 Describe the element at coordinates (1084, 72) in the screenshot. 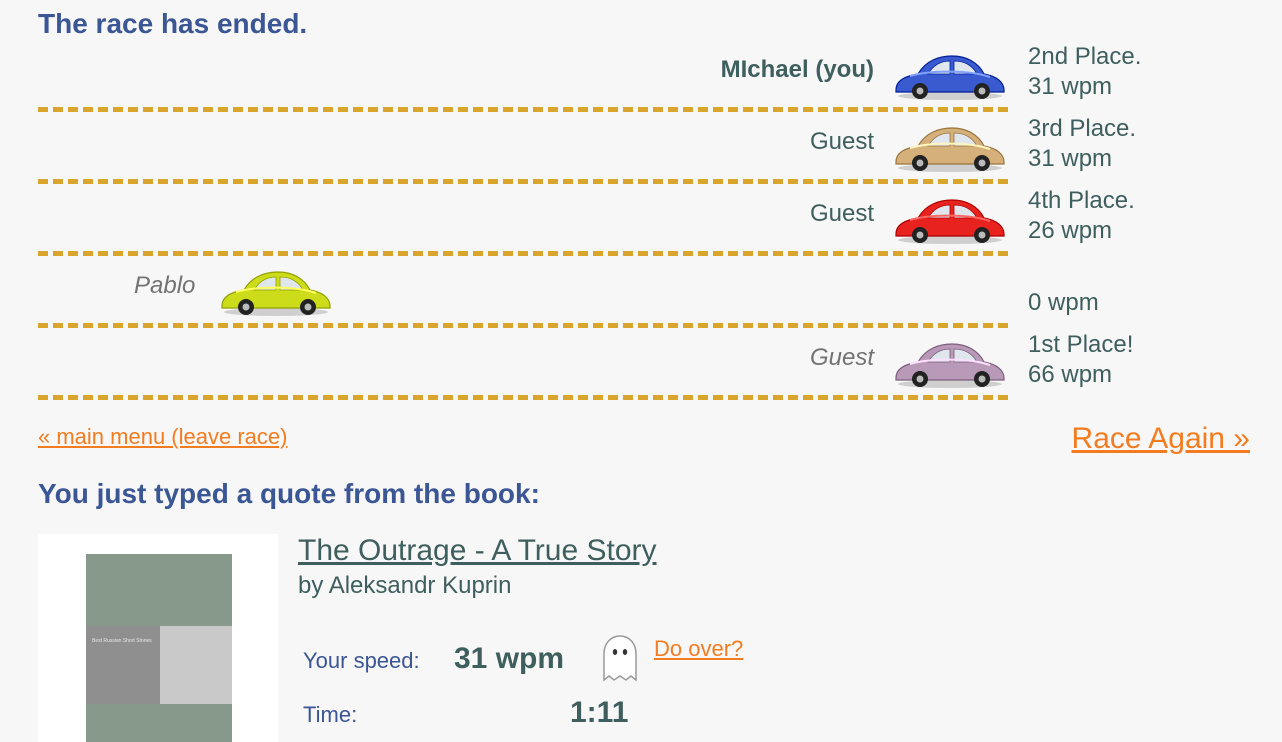

I see `racer-result: 2nd Place. 31 wpm` at that location.